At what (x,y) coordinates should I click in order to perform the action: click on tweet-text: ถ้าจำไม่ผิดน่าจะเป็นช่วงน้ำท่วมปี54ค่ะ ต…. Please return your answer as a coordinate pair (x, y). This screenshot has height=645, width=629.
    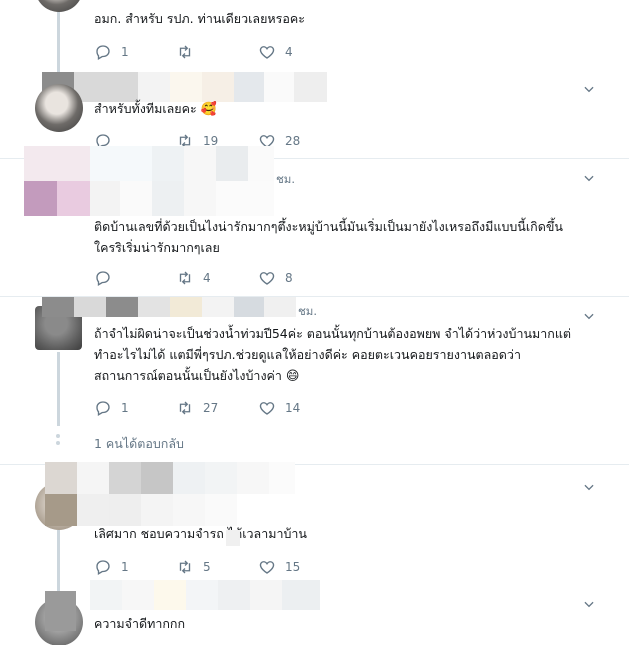
    Looking at the image, I should click on (332, 355).